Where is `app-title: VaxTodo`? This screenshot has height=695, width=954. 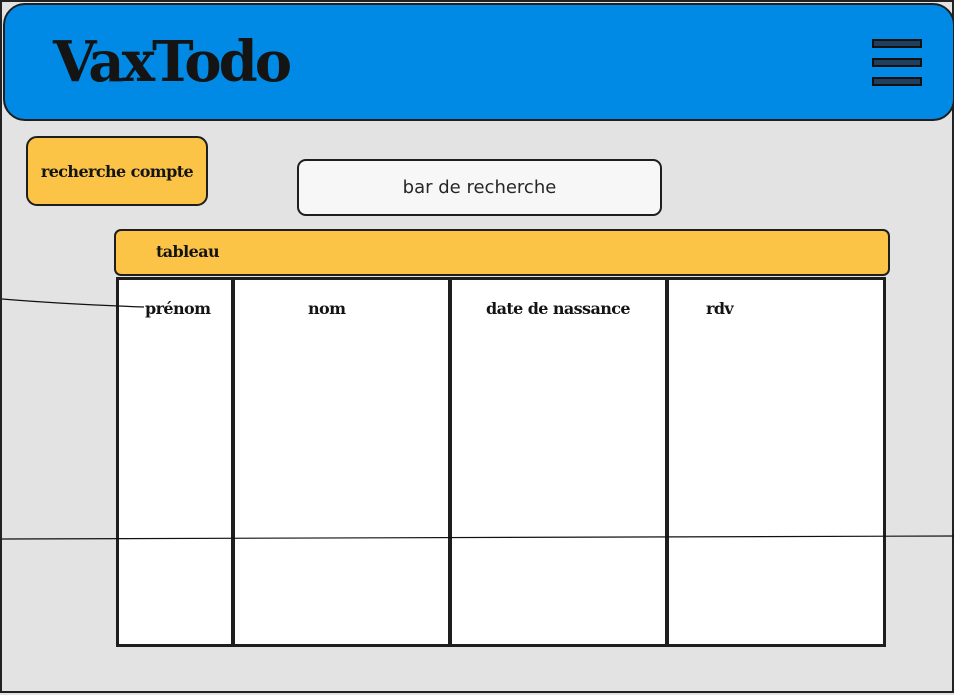
app-title: VaxTodo is located at coordinates (172, 62).